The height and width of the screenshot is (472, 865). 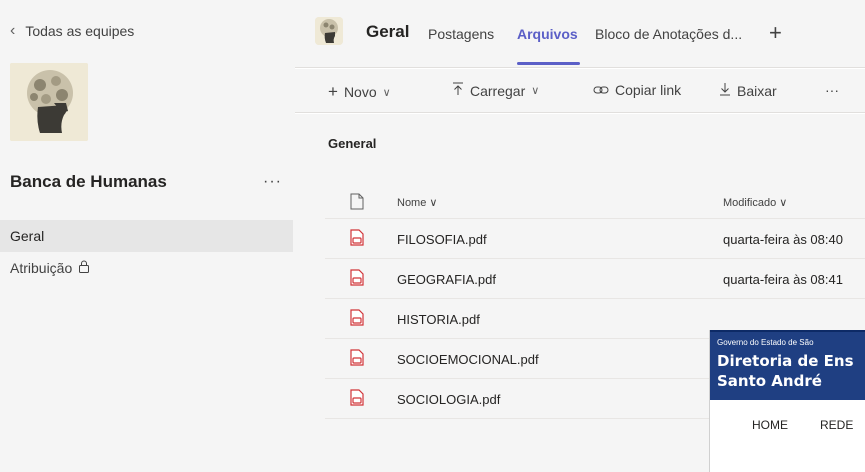 I want to click on column-name-label: Nome, so click(x=412, y=203).